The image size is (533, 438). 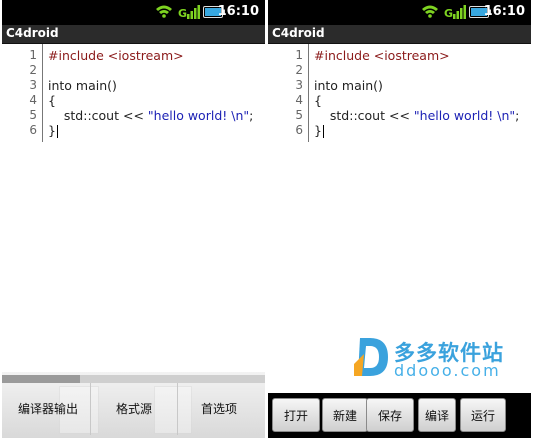 I want to click on watermark: 多多软件站 ddooo.com, so click(x=437, y=357).